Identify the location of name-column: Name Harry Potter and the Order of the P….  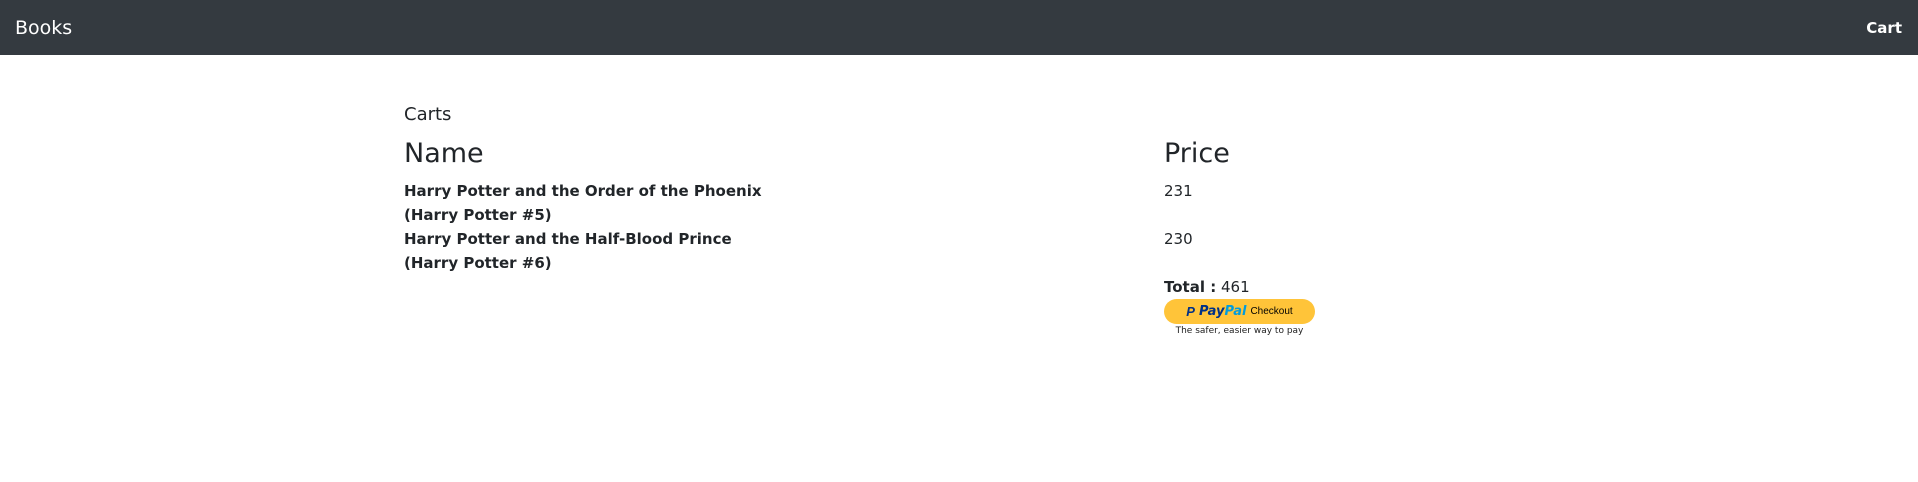
(589, 206).